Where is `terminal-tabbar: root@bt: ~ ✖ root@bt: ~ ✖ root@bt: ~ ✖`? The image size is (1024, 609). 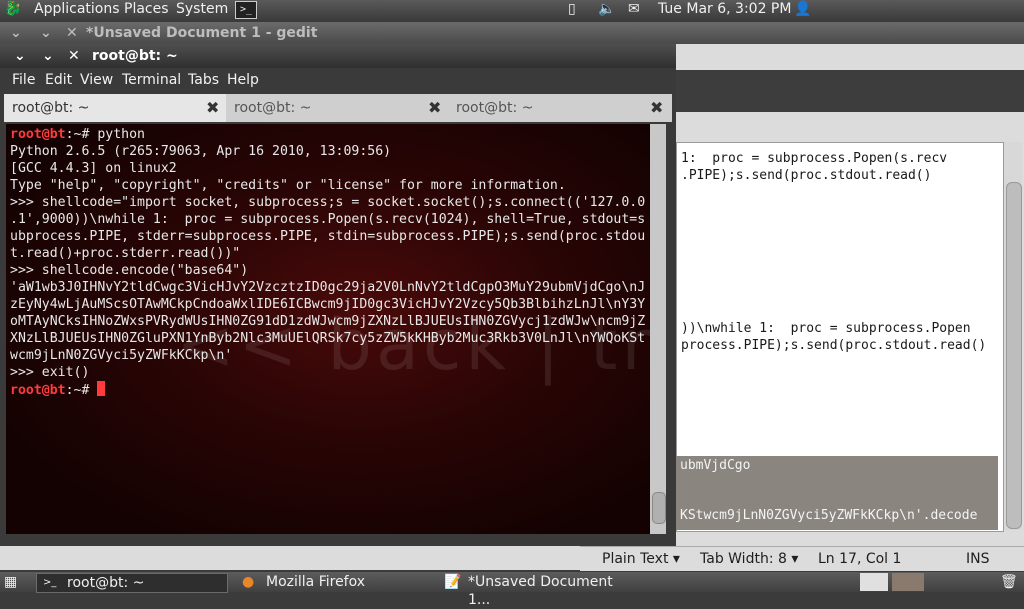 terminal-tabbar: root@bt: ~ ✖ root@bt: ~ ✖ root@bt: ~ ✖ is located at coordinates (338, 108).